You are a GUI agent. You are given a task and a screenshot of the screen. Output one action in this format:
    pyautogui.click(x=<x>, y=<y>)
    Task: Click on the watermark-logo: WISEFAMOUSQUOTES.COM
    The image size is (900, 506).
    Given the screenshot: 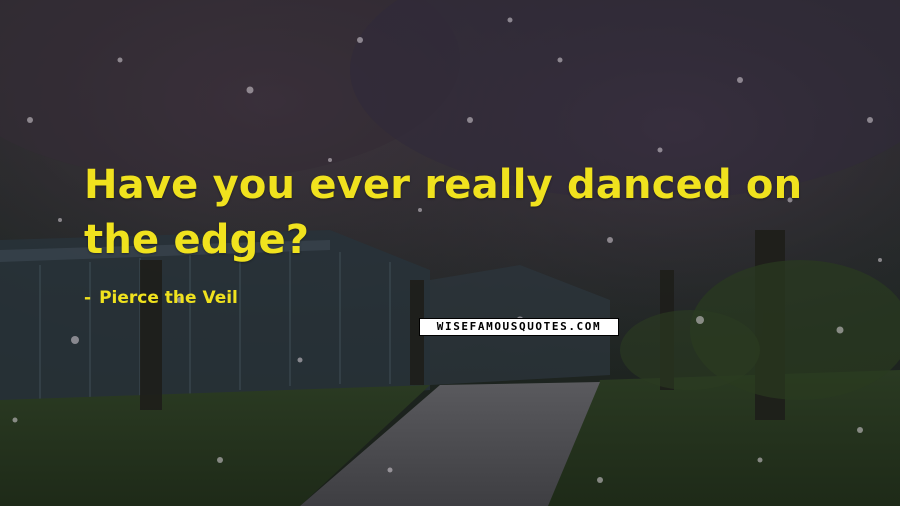 What is the action you would take?
    pyautogui.click(x=519, y=327)
    